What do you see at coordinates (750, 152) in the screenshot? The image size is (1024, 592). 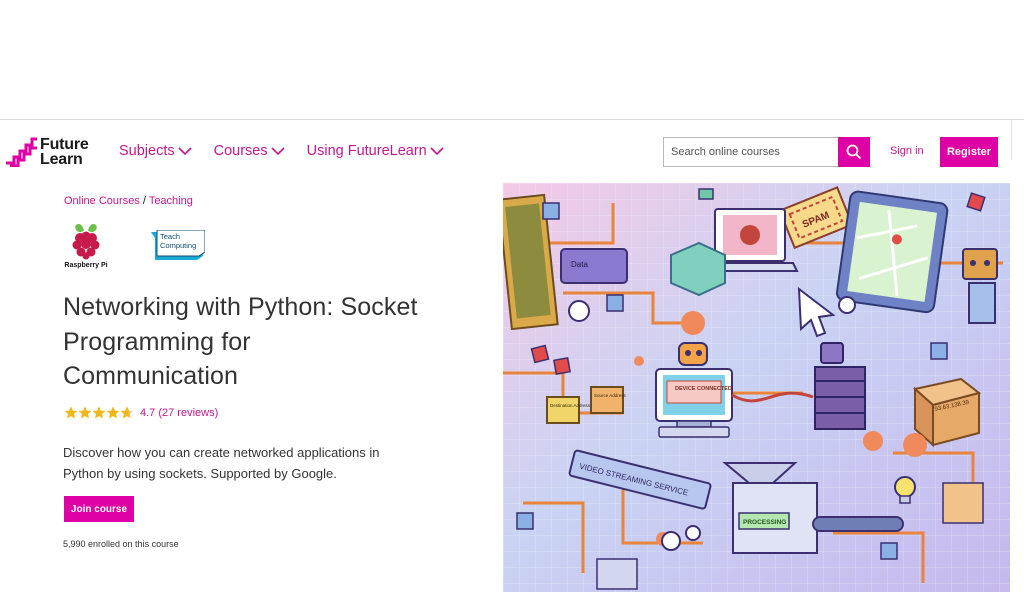 I see `search-input` at bounding box center [750, 152].